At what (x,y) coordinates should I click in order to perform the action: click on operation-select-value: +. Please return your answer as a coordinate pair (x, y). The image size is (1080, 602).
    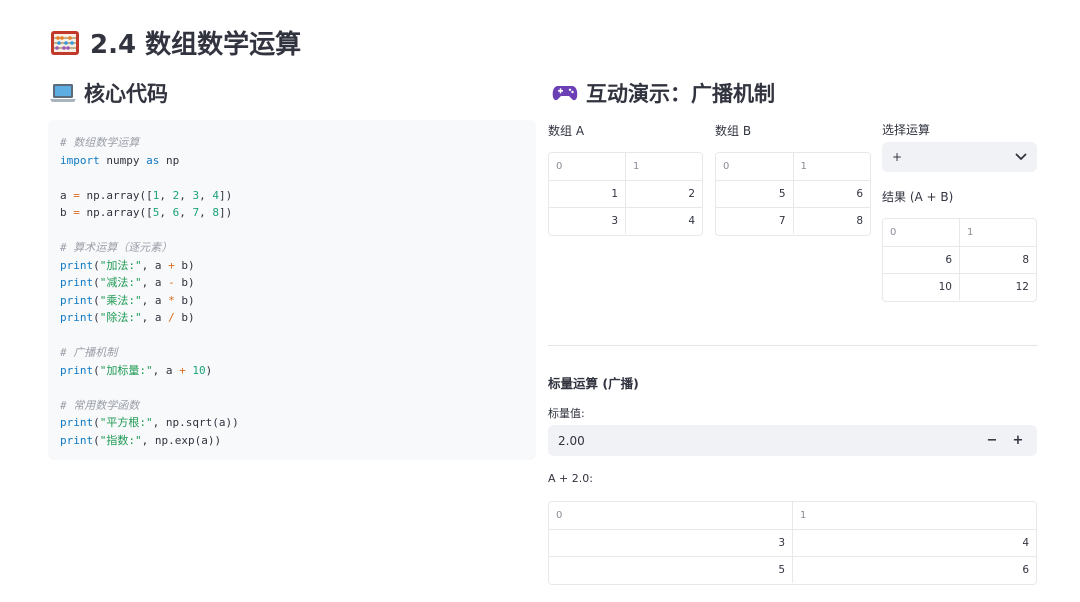
    Looking at the image, I should click on (897, 157).